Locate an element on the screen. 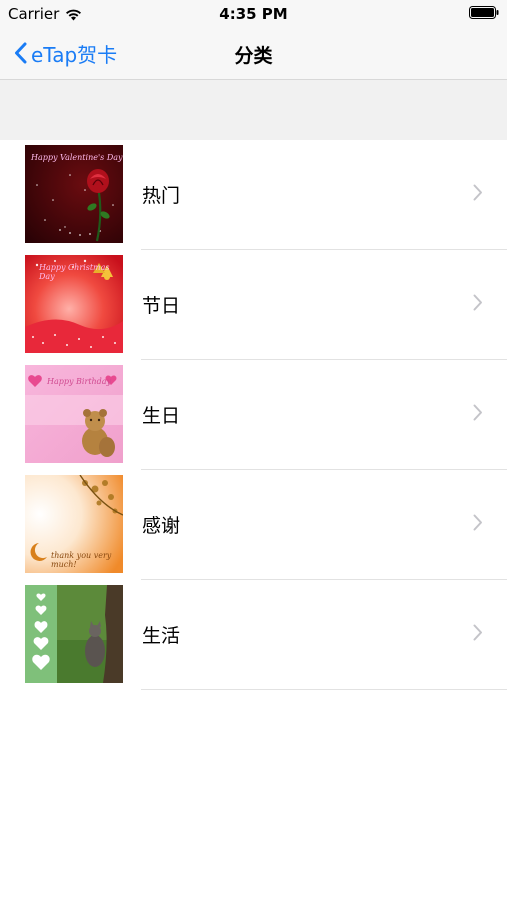 The width and height of the screenshot is (507, 900). status-bar: Carrier 4:35 PM is located at coordinates (253, 14).